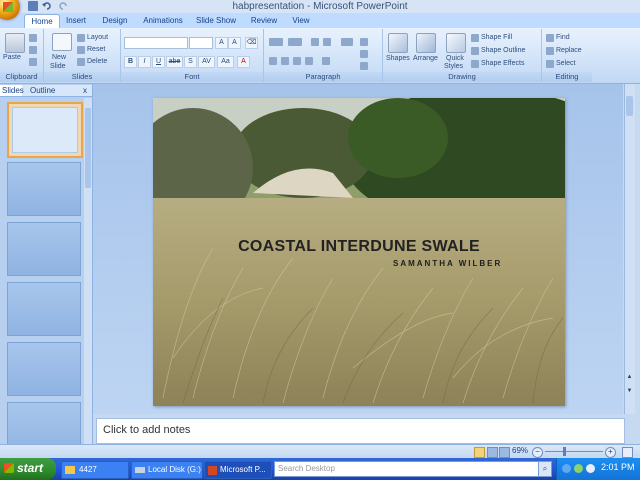  What do you see at coordinates (144, 62) in the screenshot?
I see `italic-button: I` at bounding box center [144, 62].